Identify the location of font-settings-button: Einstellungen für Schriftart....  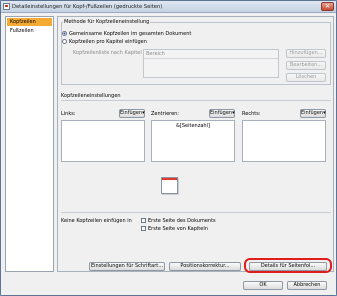
(127, 266).